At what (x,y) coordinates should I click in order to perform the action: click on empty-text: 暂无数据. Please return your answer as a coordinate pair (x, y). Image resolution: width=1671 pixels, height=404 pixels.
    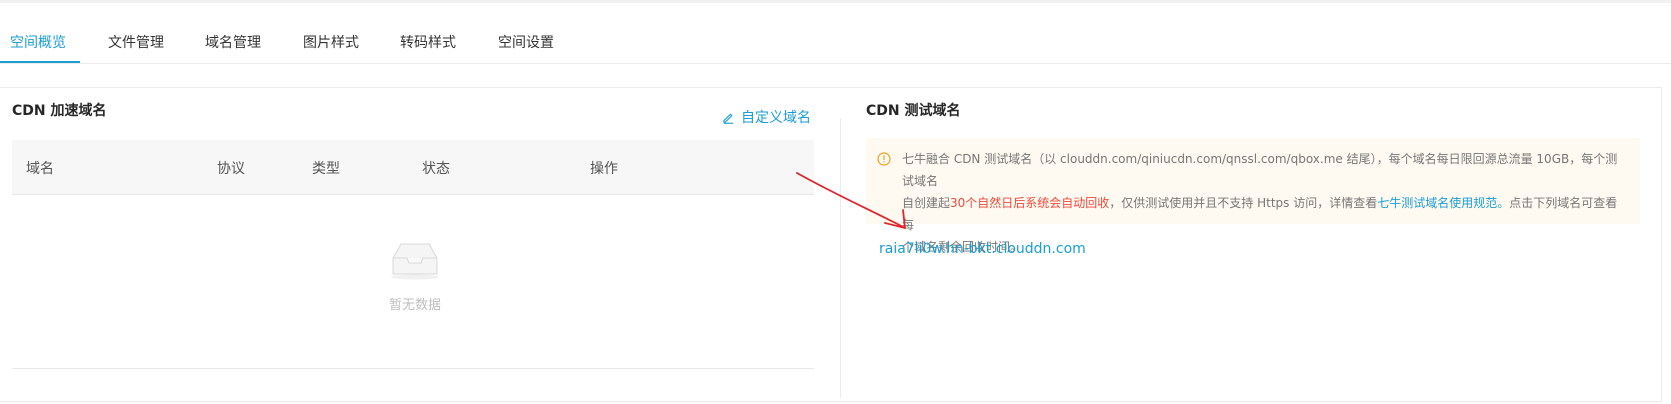
    Looking at the image, I should click on (414, 305).